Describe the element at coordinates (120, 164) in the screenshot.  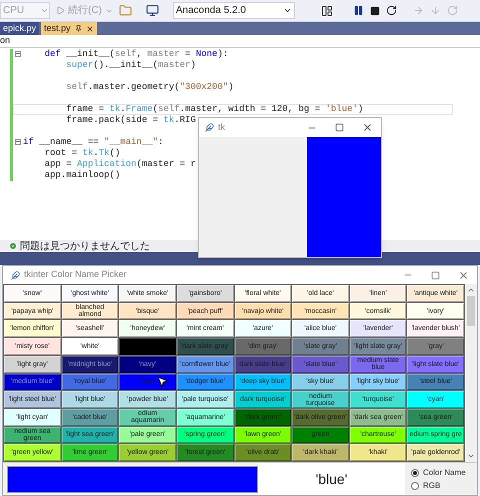
I see `code-line: app = Application(master = r` at that location.